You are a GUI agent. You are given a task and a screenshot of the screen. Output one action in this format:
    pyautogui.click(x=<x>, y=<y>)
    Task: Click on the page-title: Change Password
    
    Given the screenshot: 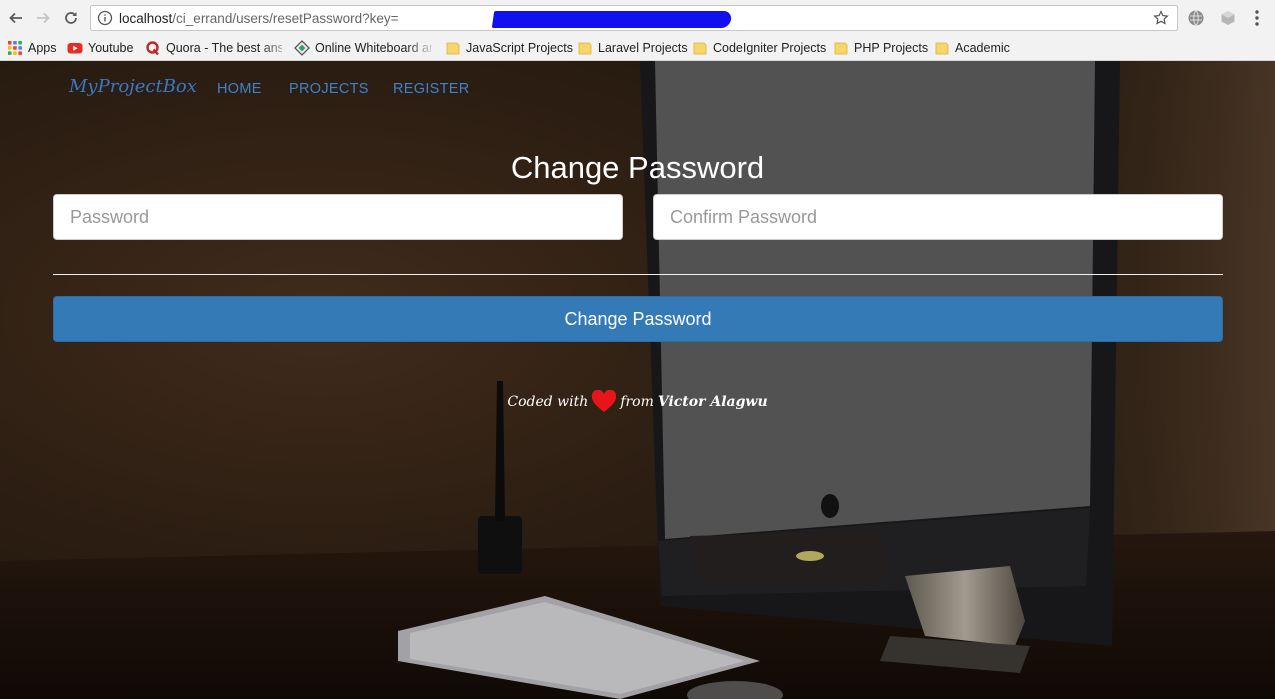 What is the action you would take?
    pyautogui.click(x=637, y=167)
    